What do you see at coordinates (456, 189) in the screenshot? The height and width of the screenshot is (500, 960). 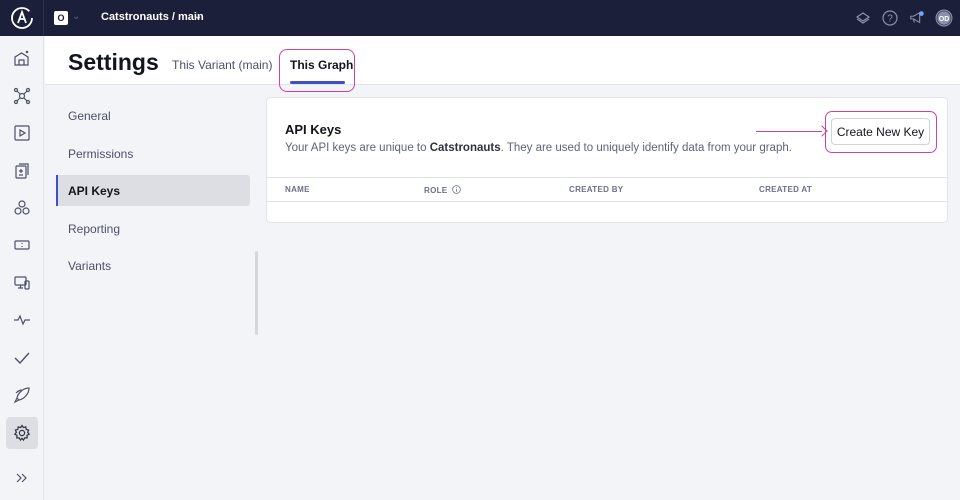 I see `info-icon` at bounding box center [456, 189].